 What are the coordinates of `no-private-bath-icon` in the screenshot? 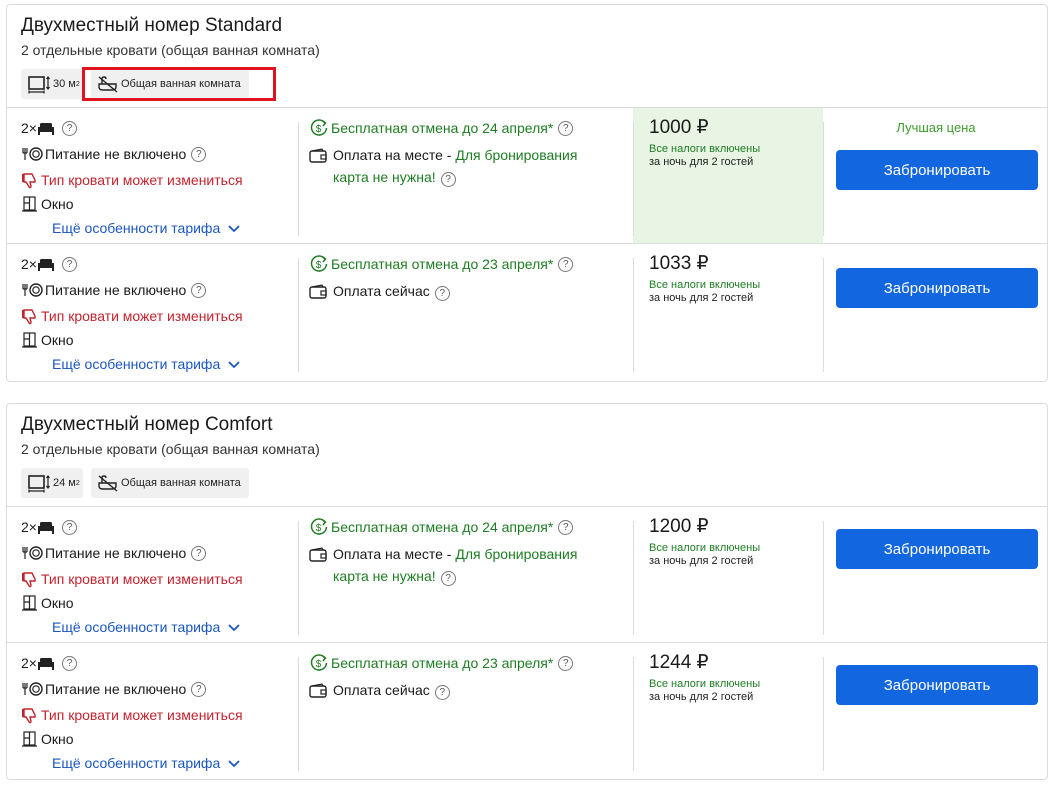 It's located at (109, 84).